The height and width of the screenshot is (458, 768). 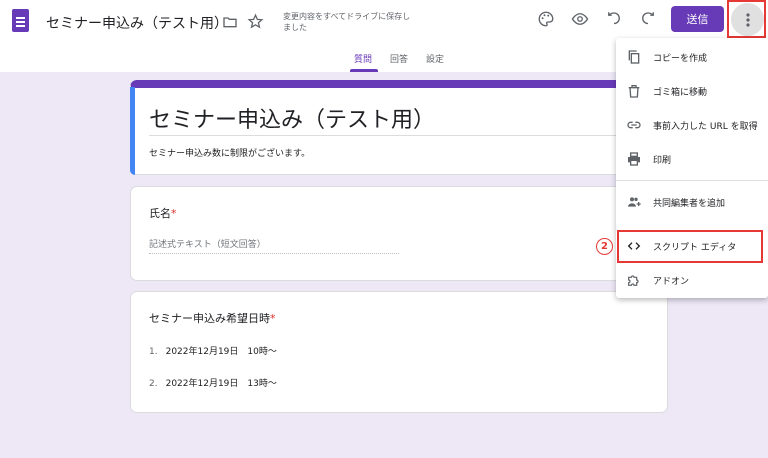 I want to click on list-item: 1. 2022年12月19日 10時～, so click(x=213, y=352).